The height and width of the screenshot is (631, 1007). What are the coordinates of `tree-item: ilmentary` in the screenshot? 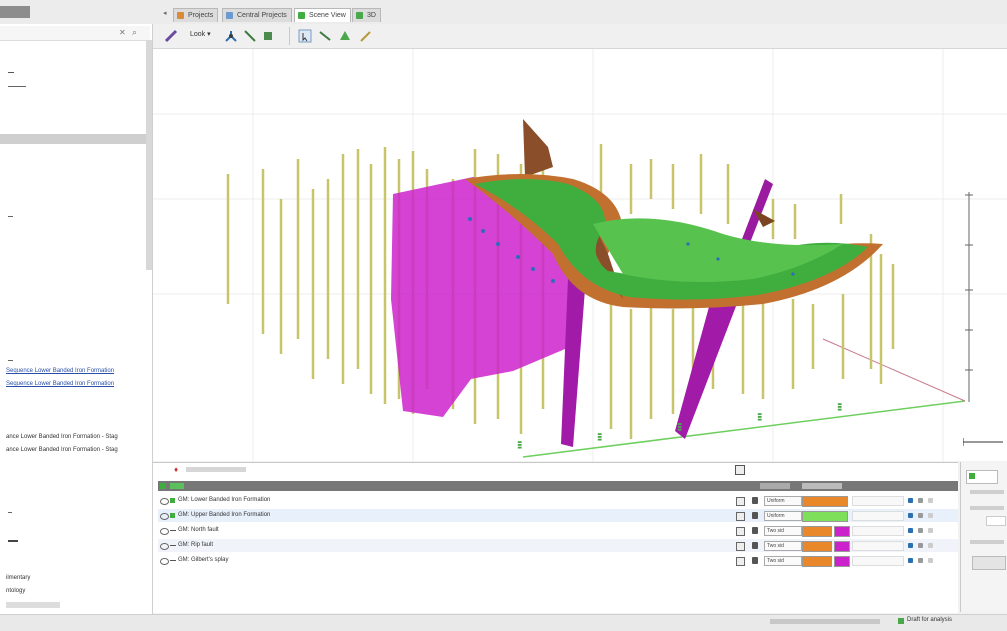 It's located at (18, 578).